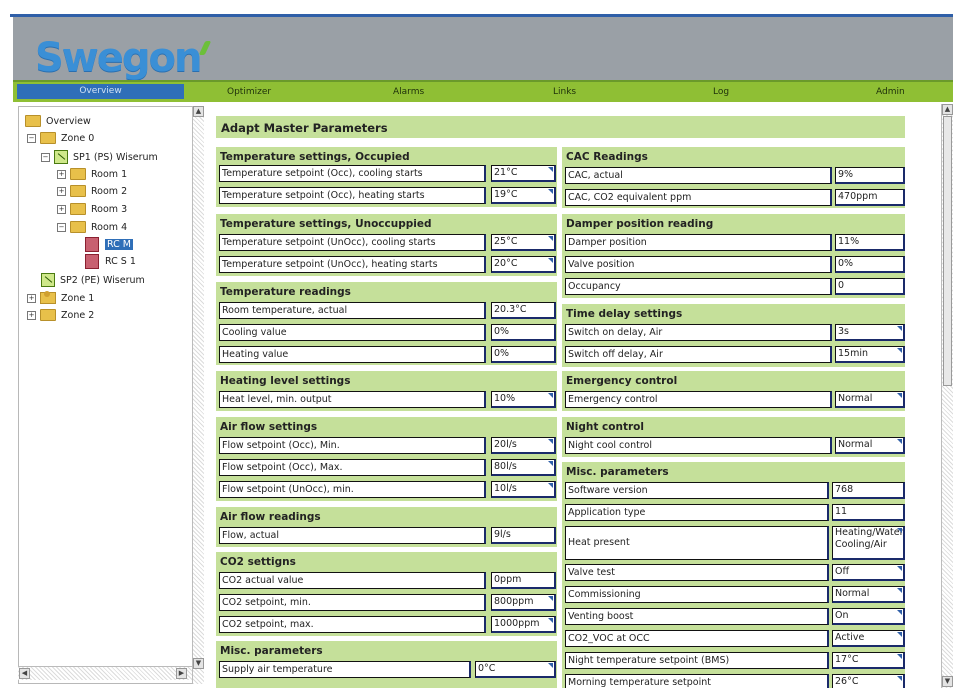 This screenshot has height=688, width=953. I want to click on param-input: 15min, so click(870, 354).